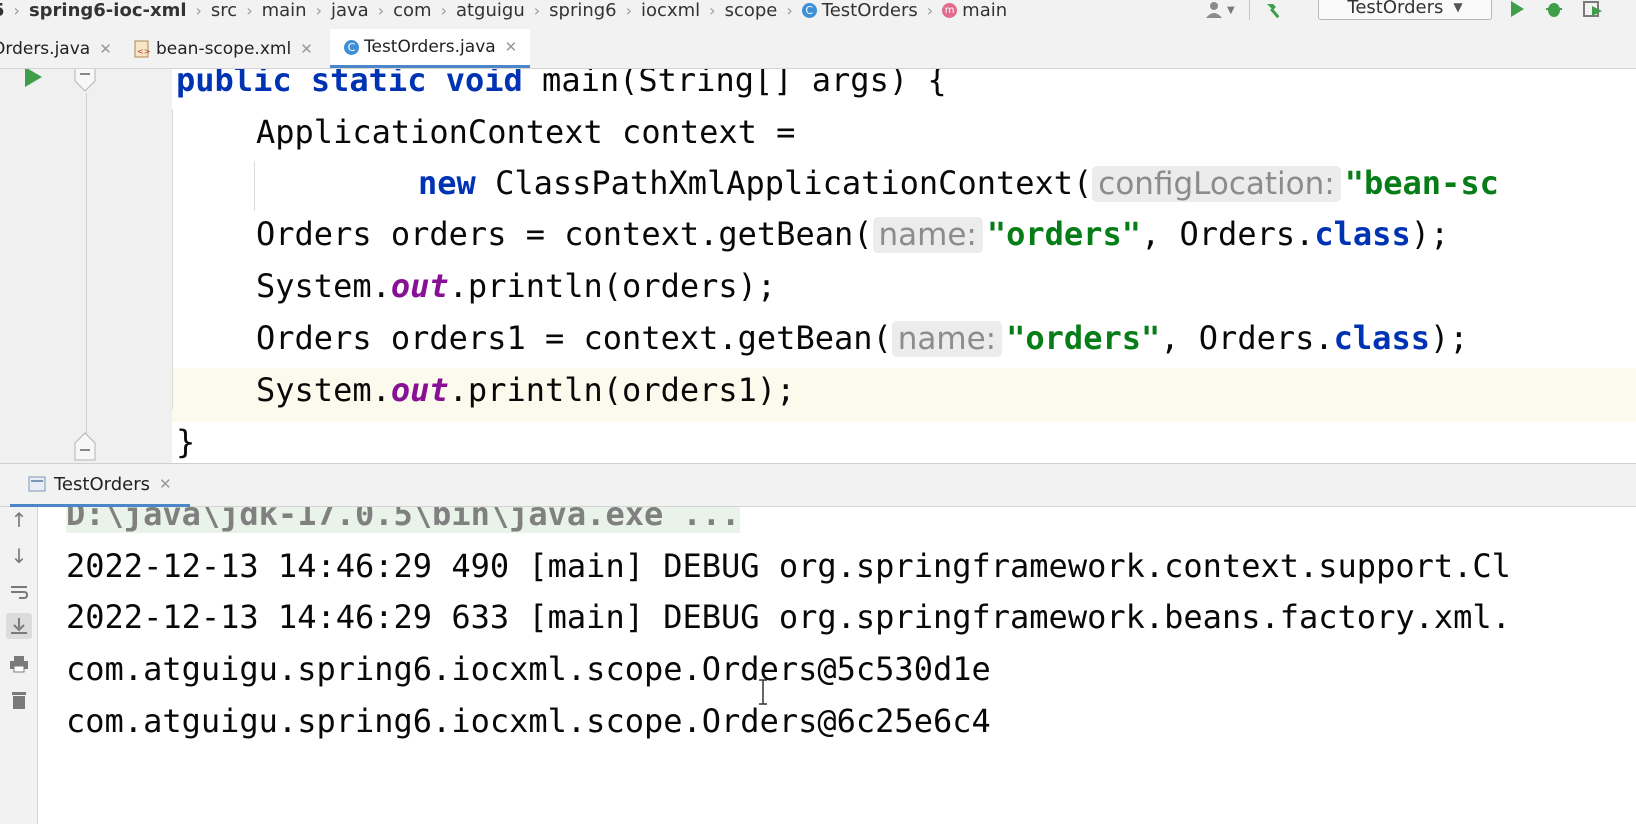 The height and width of the screenshot is (824, 1636). I want to click on parameter-hint: configLocation:, so click(1216, 184).